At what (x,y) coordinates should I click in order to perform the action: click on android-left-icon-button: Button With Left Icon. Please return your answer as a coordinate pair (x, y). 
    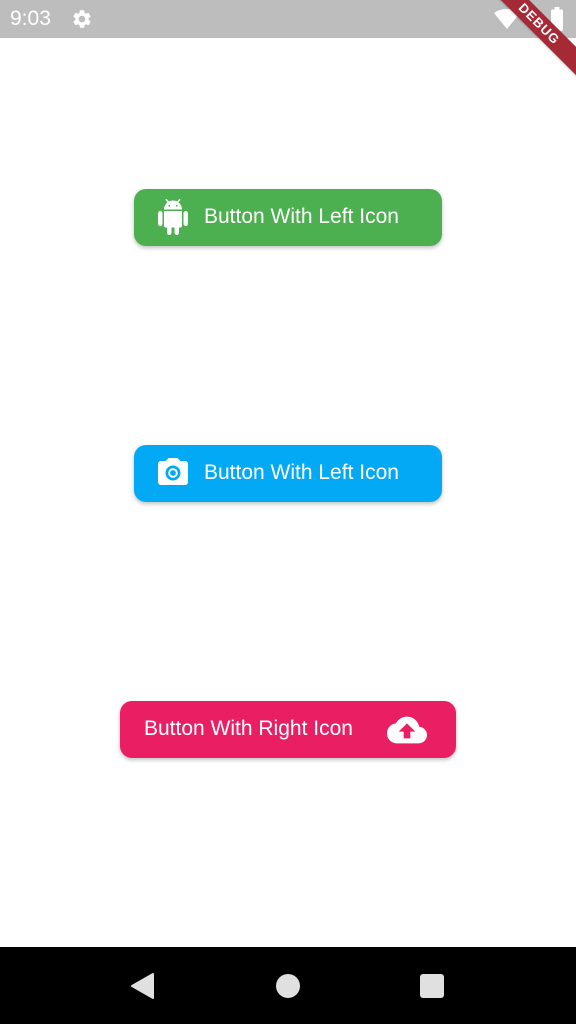
    Looking at the image, I should click on (288, 217).